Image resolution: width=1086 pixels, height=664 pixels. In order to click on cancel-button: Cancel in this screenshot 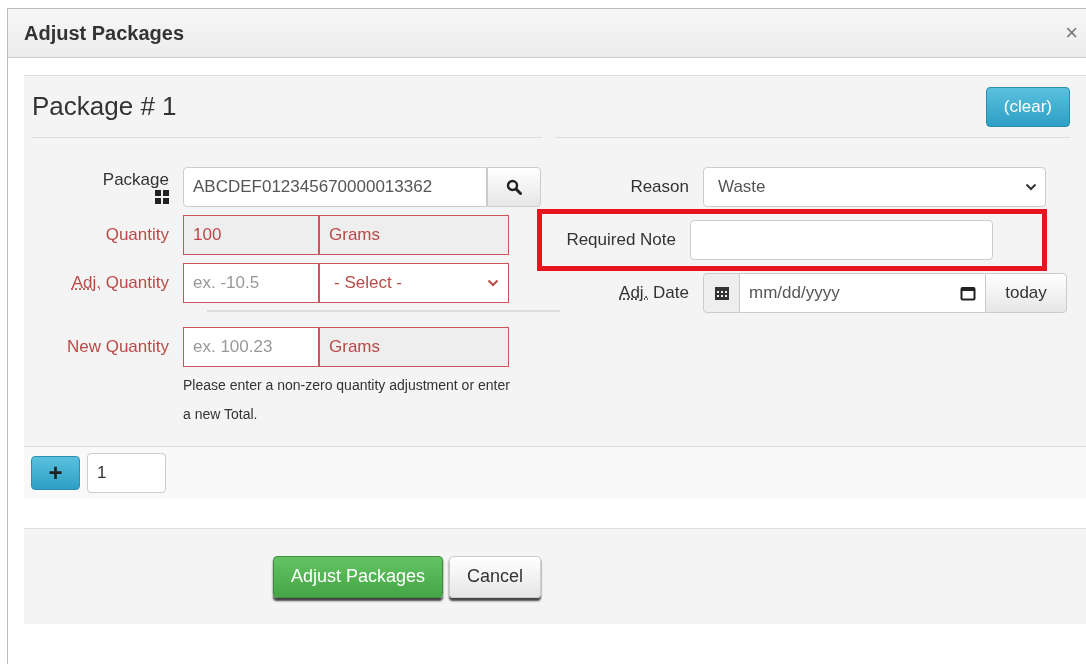, I will do `click(495, 576)`.